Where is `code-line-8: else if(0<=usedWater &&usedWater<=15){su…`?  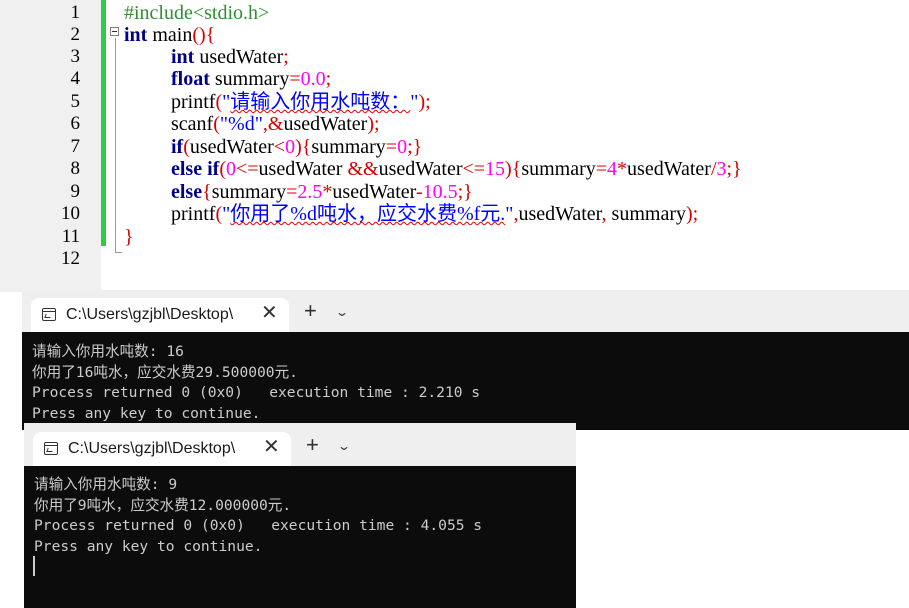 code-line-8: else if(0<=usedWater &&usedWater<=15){su… is located at coordinates (433, 169).